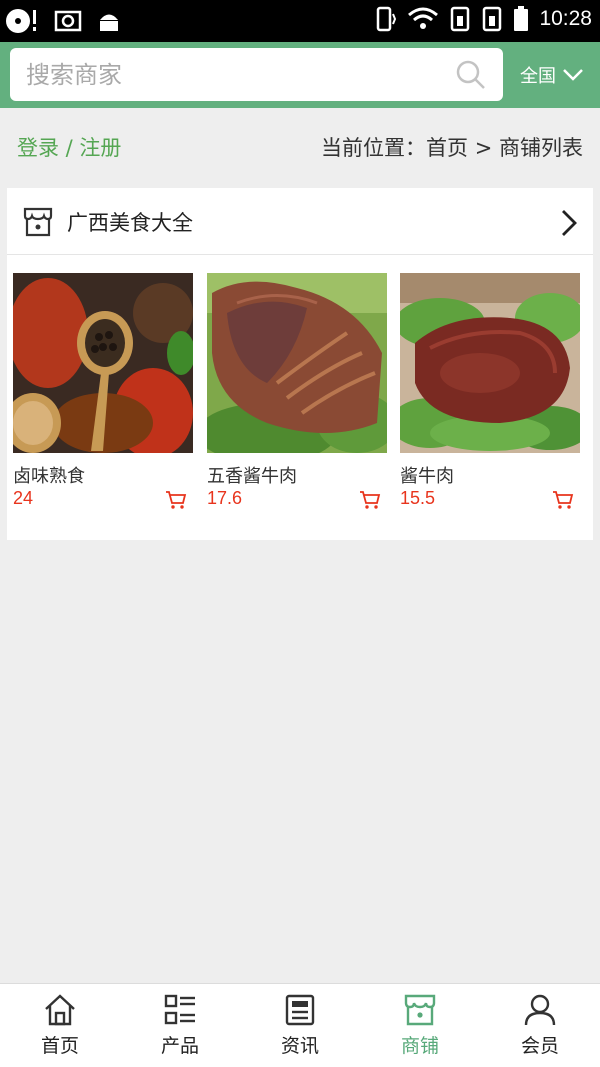 This screenshot has height=1067, width=600. What do you see at coordinates (180, 1025) in the screenshot?
I see `nav-item-products: 产品` at bounding box center [180, 1025].